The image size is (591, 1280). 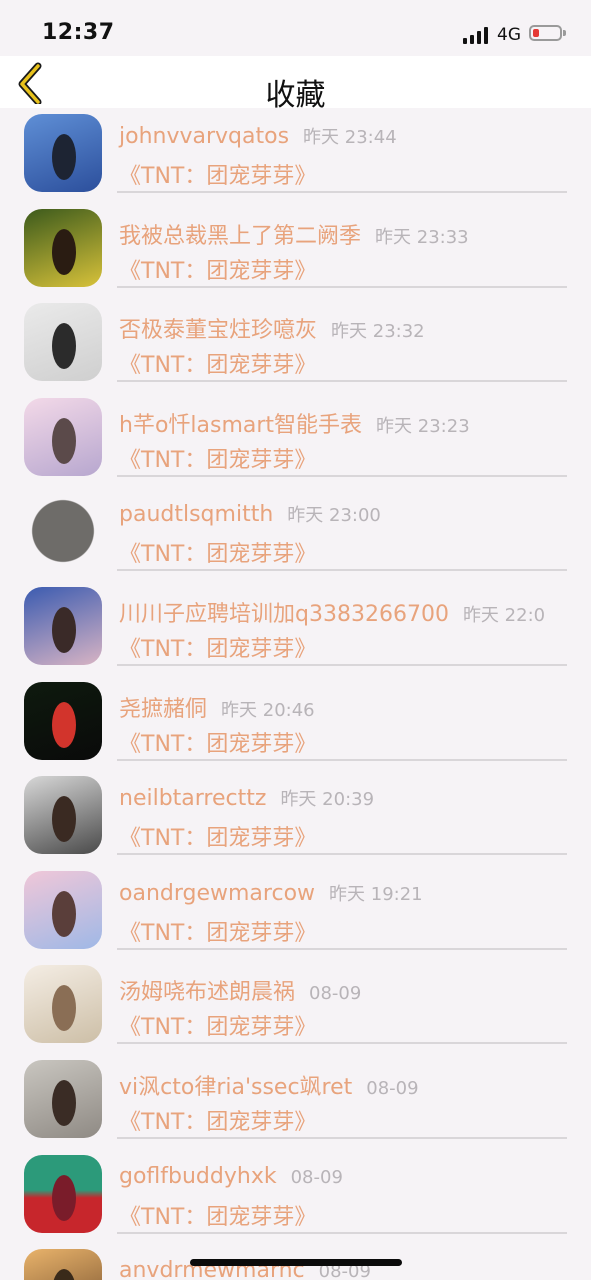 I want to click on list-item: 尧摭赭侗 昨天 20:46 《TNT：团宠芽芽》, so click(x=295, y=723).